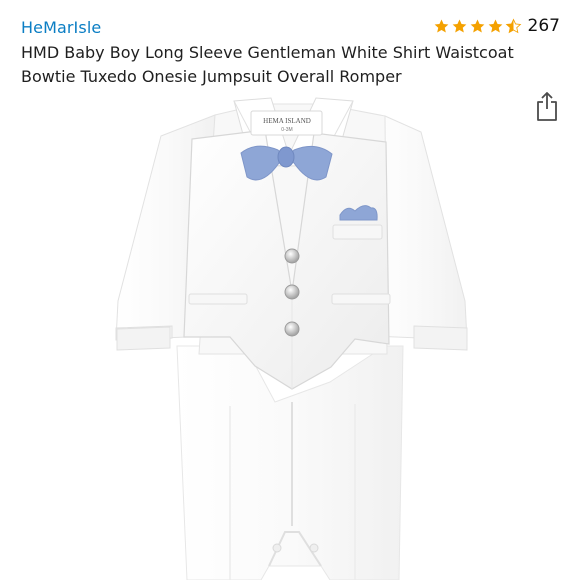 This screenshot has width=580, height=580. What do you see at coordinates (293, 29) in the screenshot?
I see `product-header: HeMarIsle 267` at bounding box center [293, 29].